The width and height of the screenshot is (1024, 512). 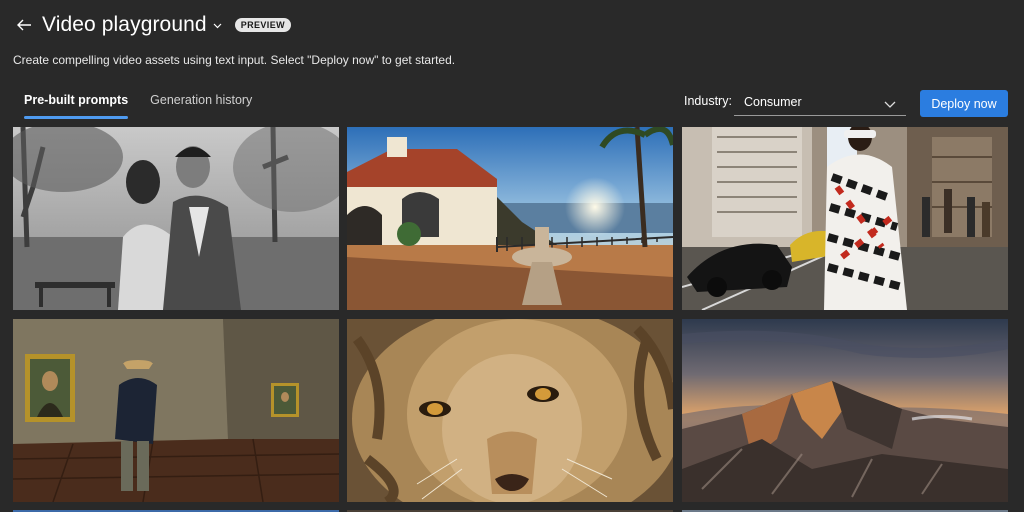 What do you see at coordinates (510, 410) in the screenshot?
I see `prompt-thumbnail-lion` at bounding box center [510, 410].